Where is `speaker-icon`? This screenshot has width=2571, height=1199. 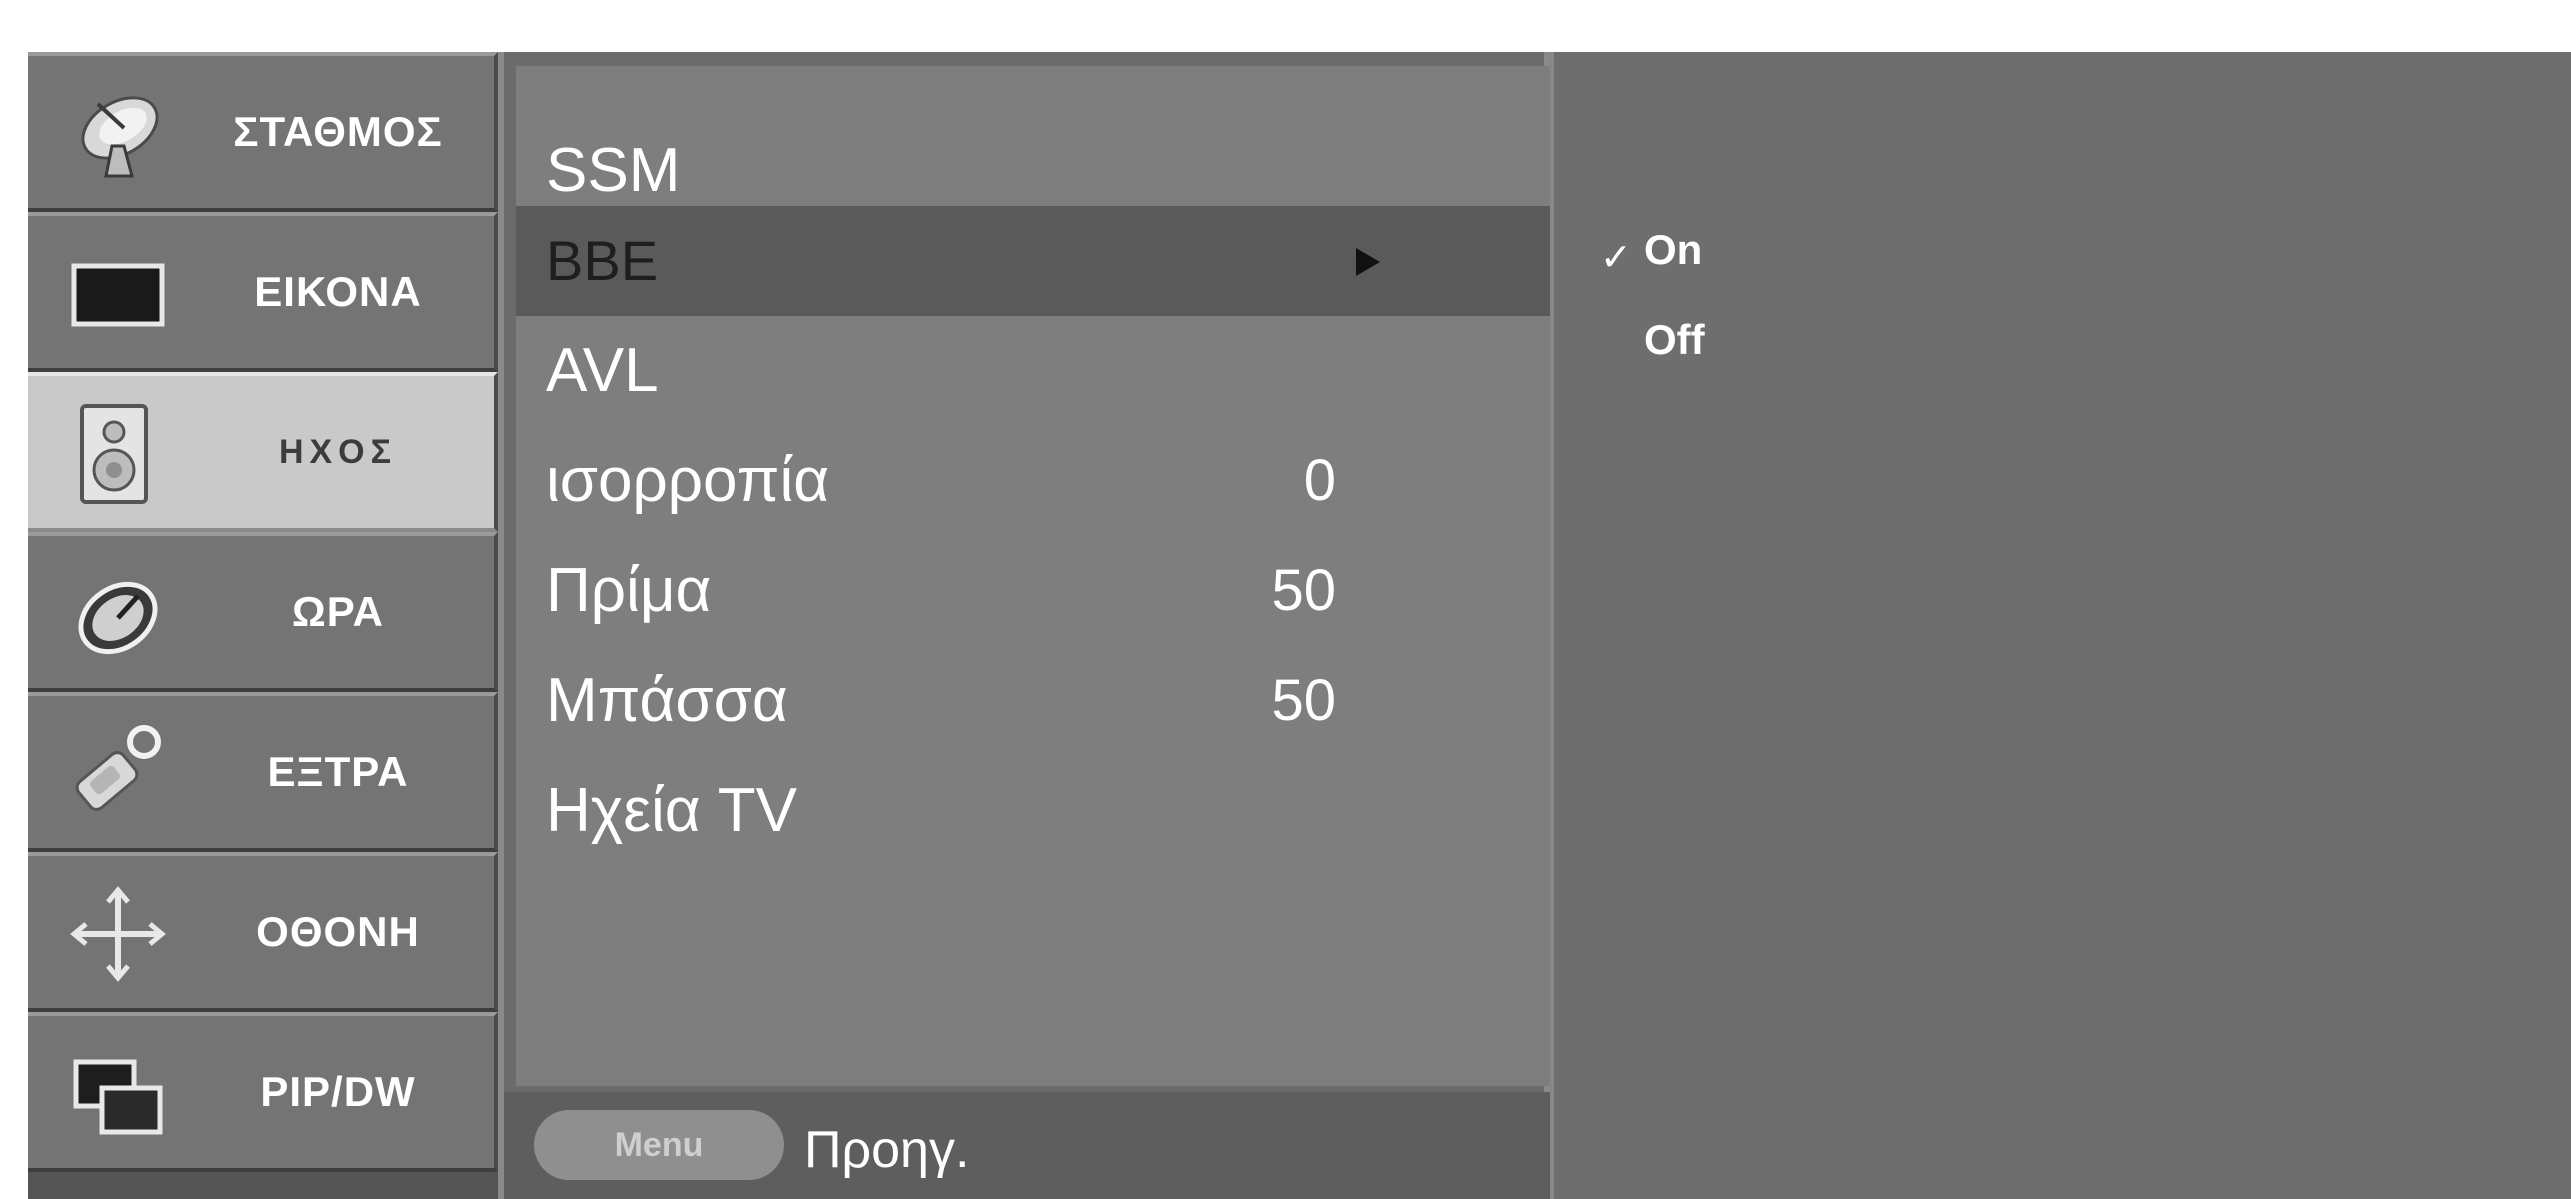
speaker-icon is located at coordinates (118, 454).